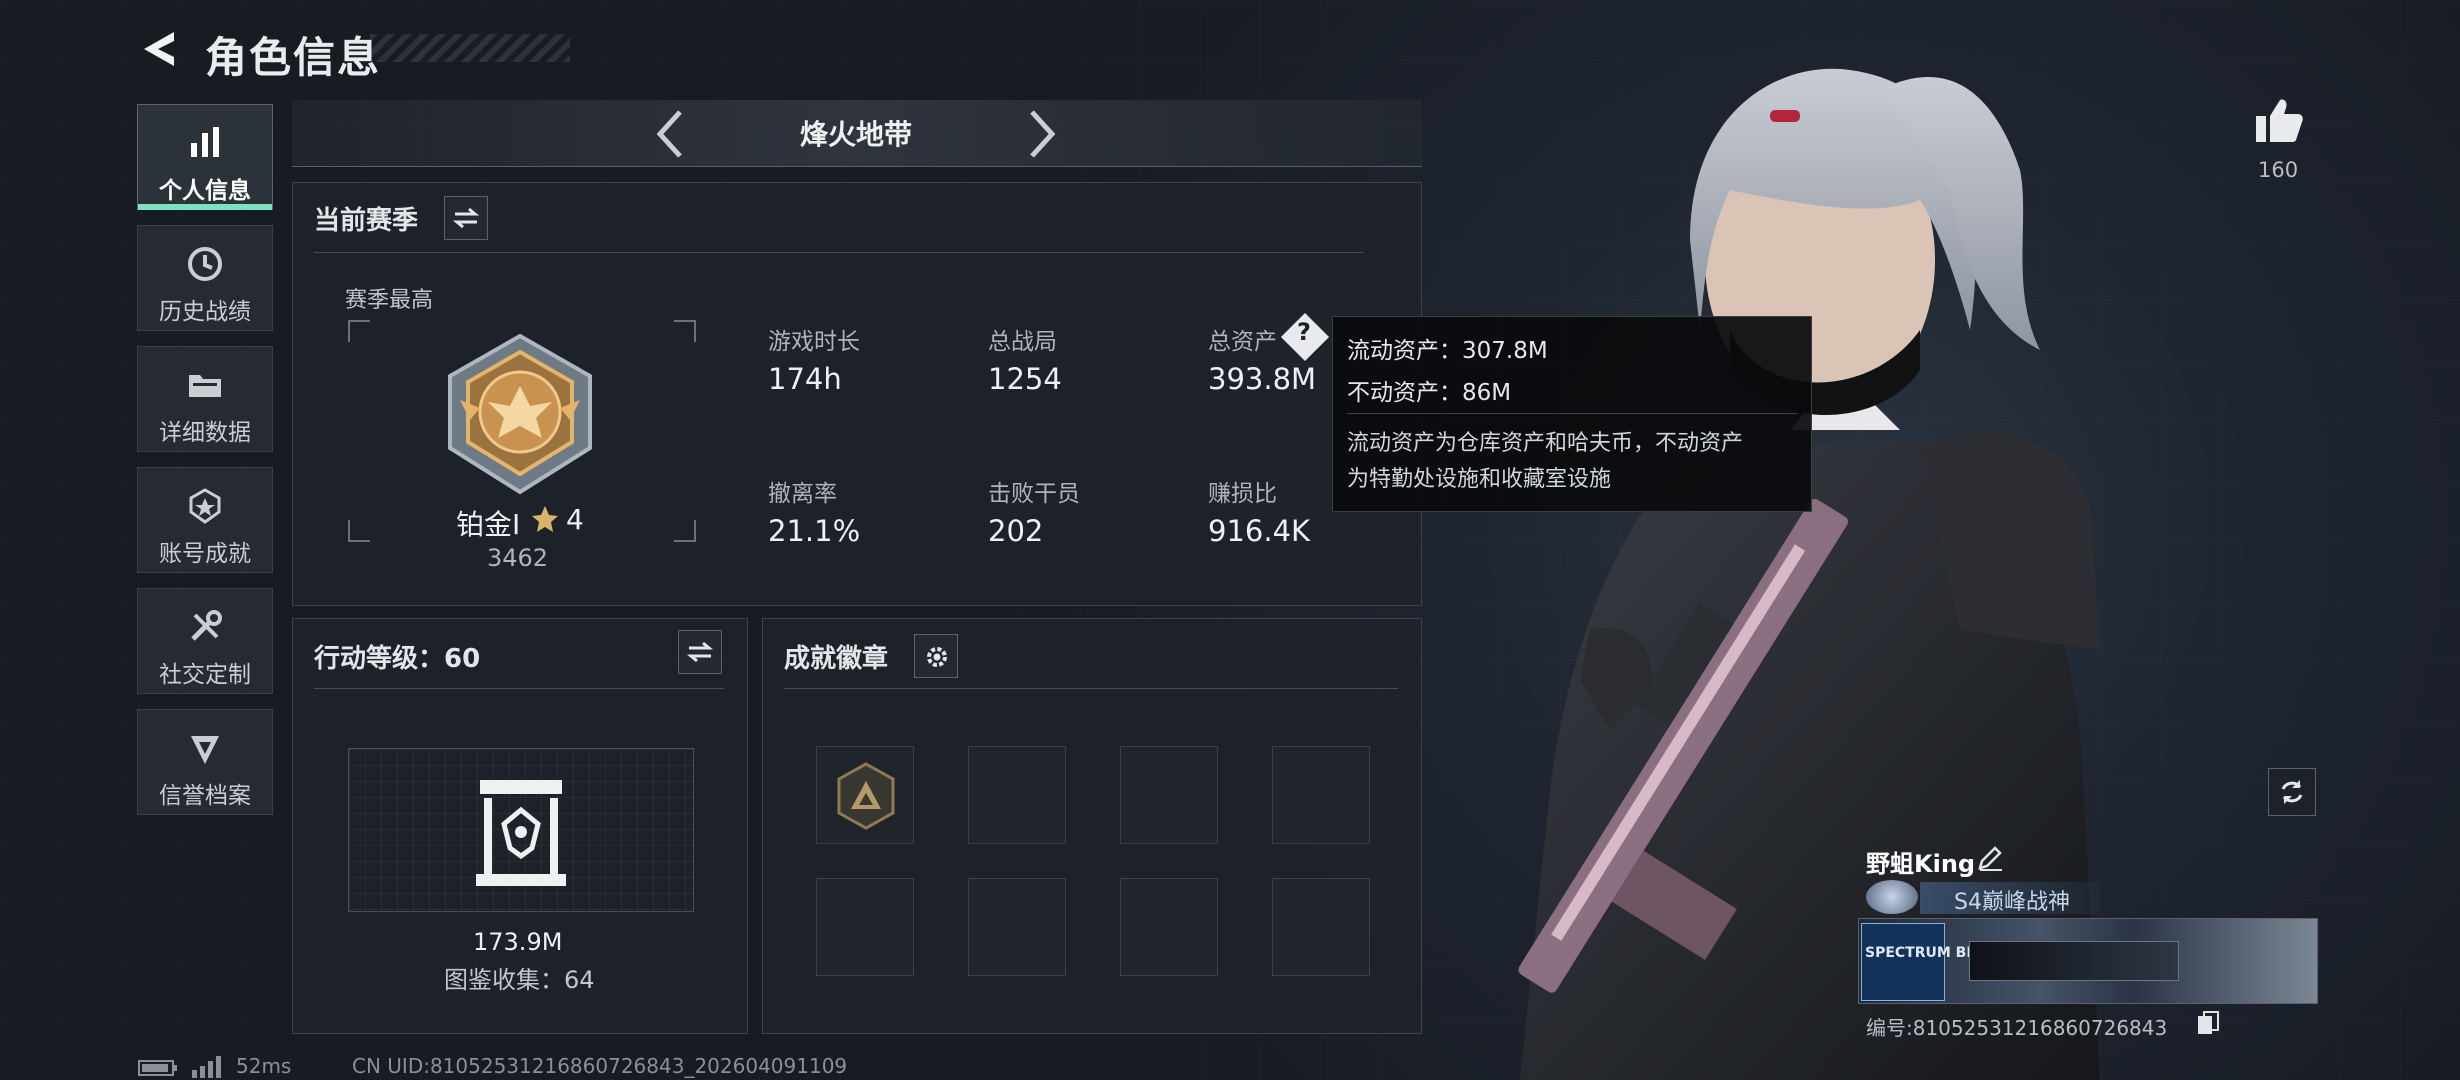 Image resolution: width=2460 pixels, height=1080 pixels. I want to click on stat-value-matches: 1254, so click(1025, 379).